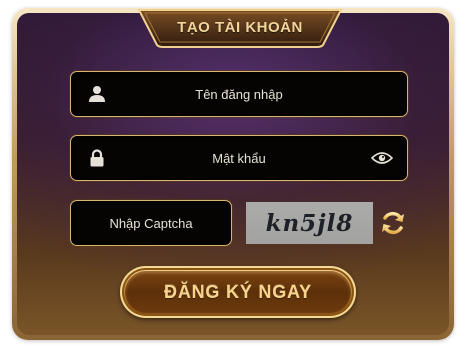  I want to click on dialog-title: TẠO TÀI KHOẢN, so click(240, 27).